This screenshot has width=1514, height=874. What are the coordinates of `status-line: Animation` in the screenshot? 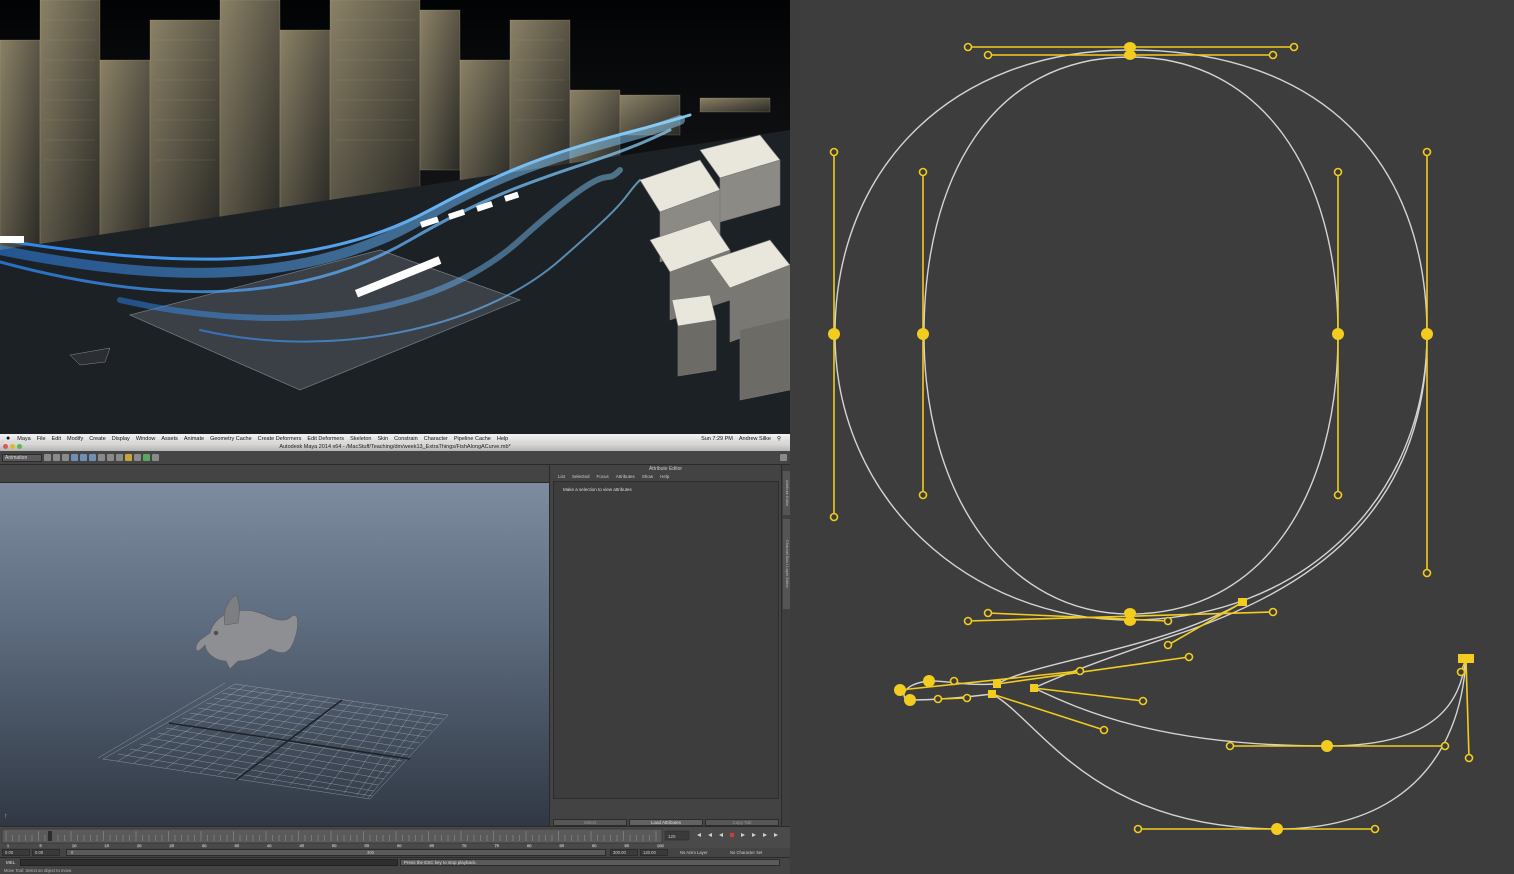 It's located at (395, 458).